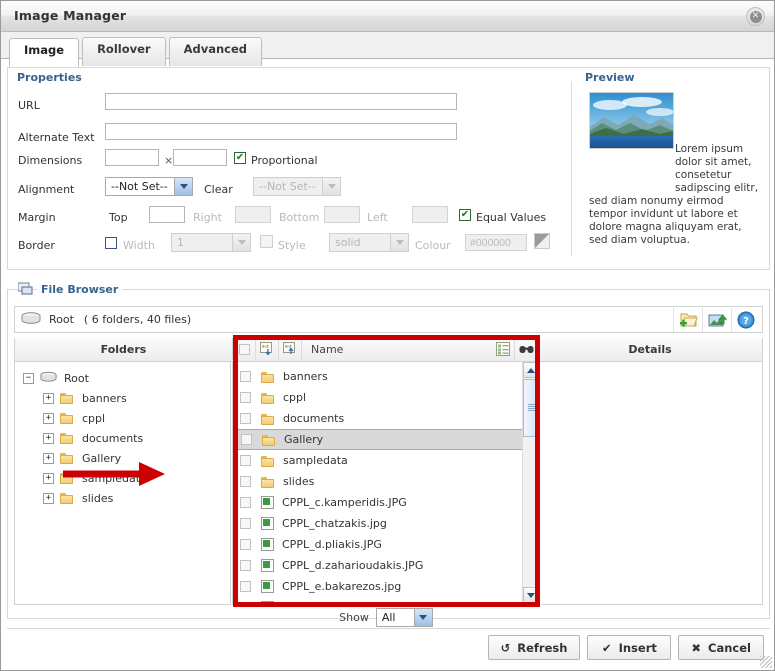  What do you see at coordinates (122, 458) in the screenshot?
I see `tree-node-gallery: + Gallery` at bounding box center [122, 458].